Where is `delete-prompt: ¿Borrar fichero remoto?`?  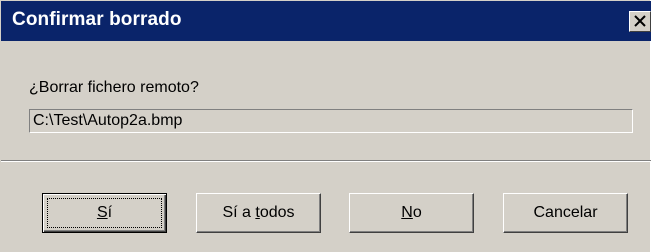
delete-prompt: ¿Borrar fichero remoto? is located at coordinates (114, 87).